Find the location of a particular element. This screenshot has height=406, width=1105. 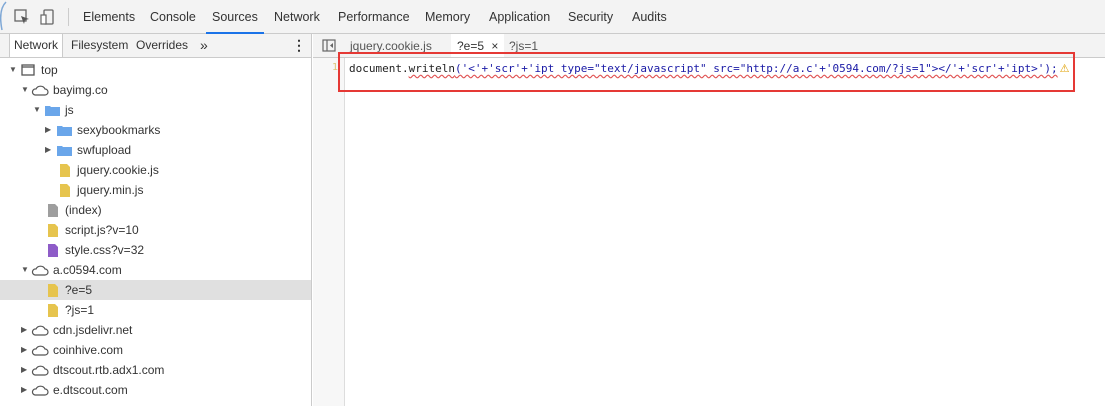

tree-item-domain: ▼ bayimg.co is located at coordinates (155, 90).